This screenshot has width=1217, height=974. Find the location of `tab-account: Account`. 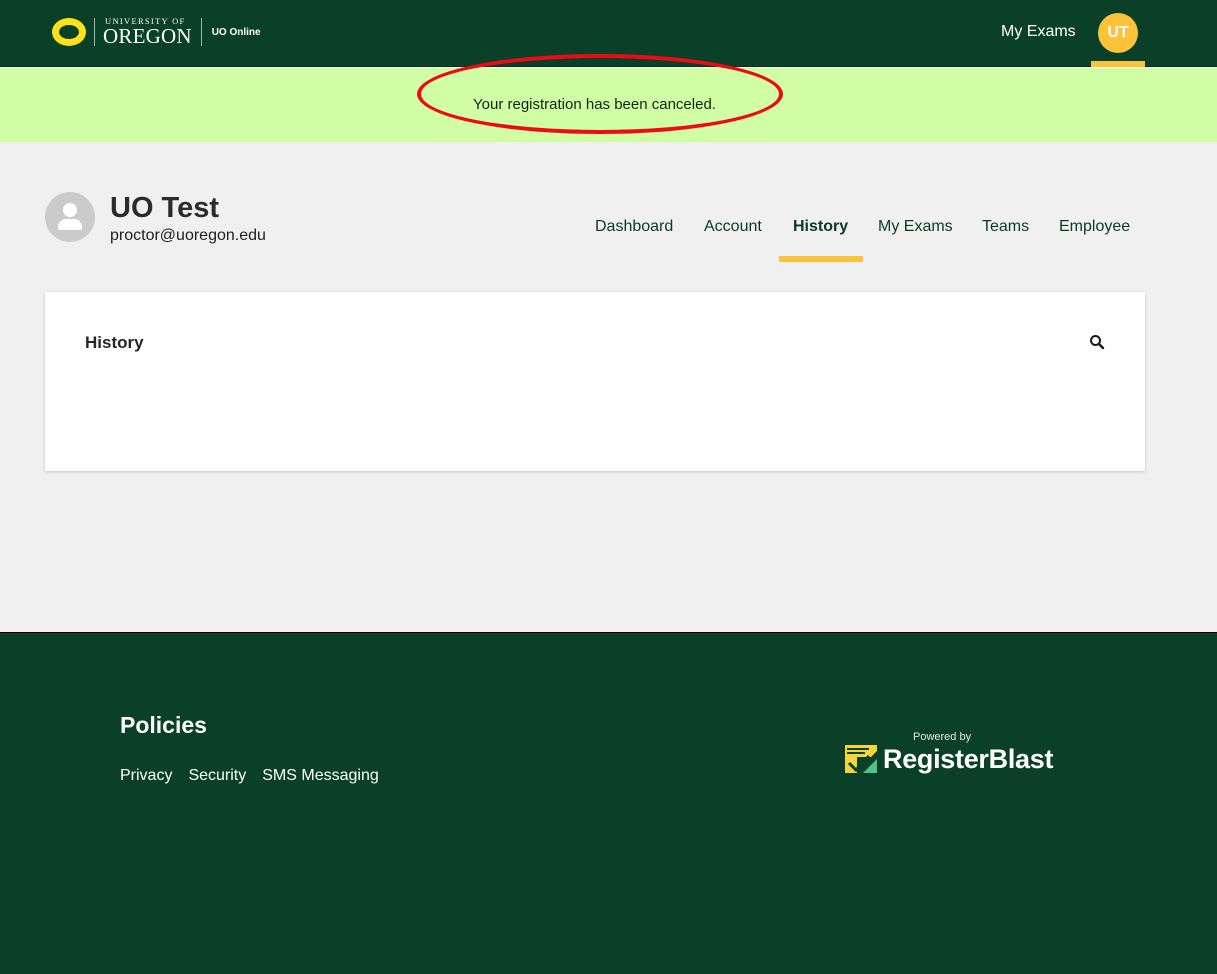

tab-account: Account is located at coordinates (733, 227).